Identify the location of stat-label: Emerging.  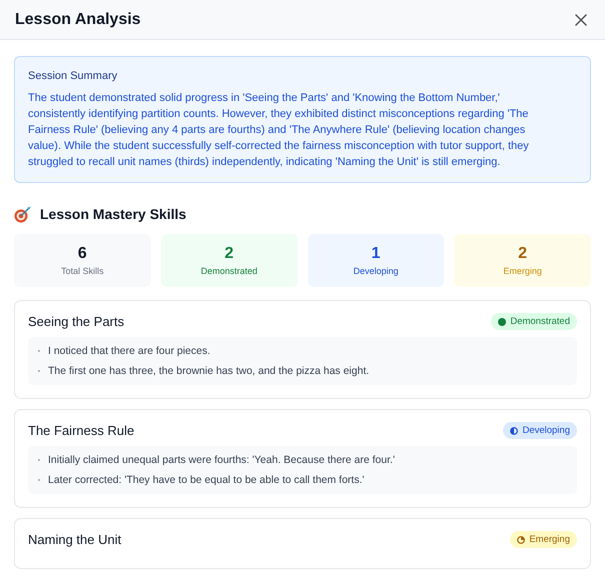
(522, 271).